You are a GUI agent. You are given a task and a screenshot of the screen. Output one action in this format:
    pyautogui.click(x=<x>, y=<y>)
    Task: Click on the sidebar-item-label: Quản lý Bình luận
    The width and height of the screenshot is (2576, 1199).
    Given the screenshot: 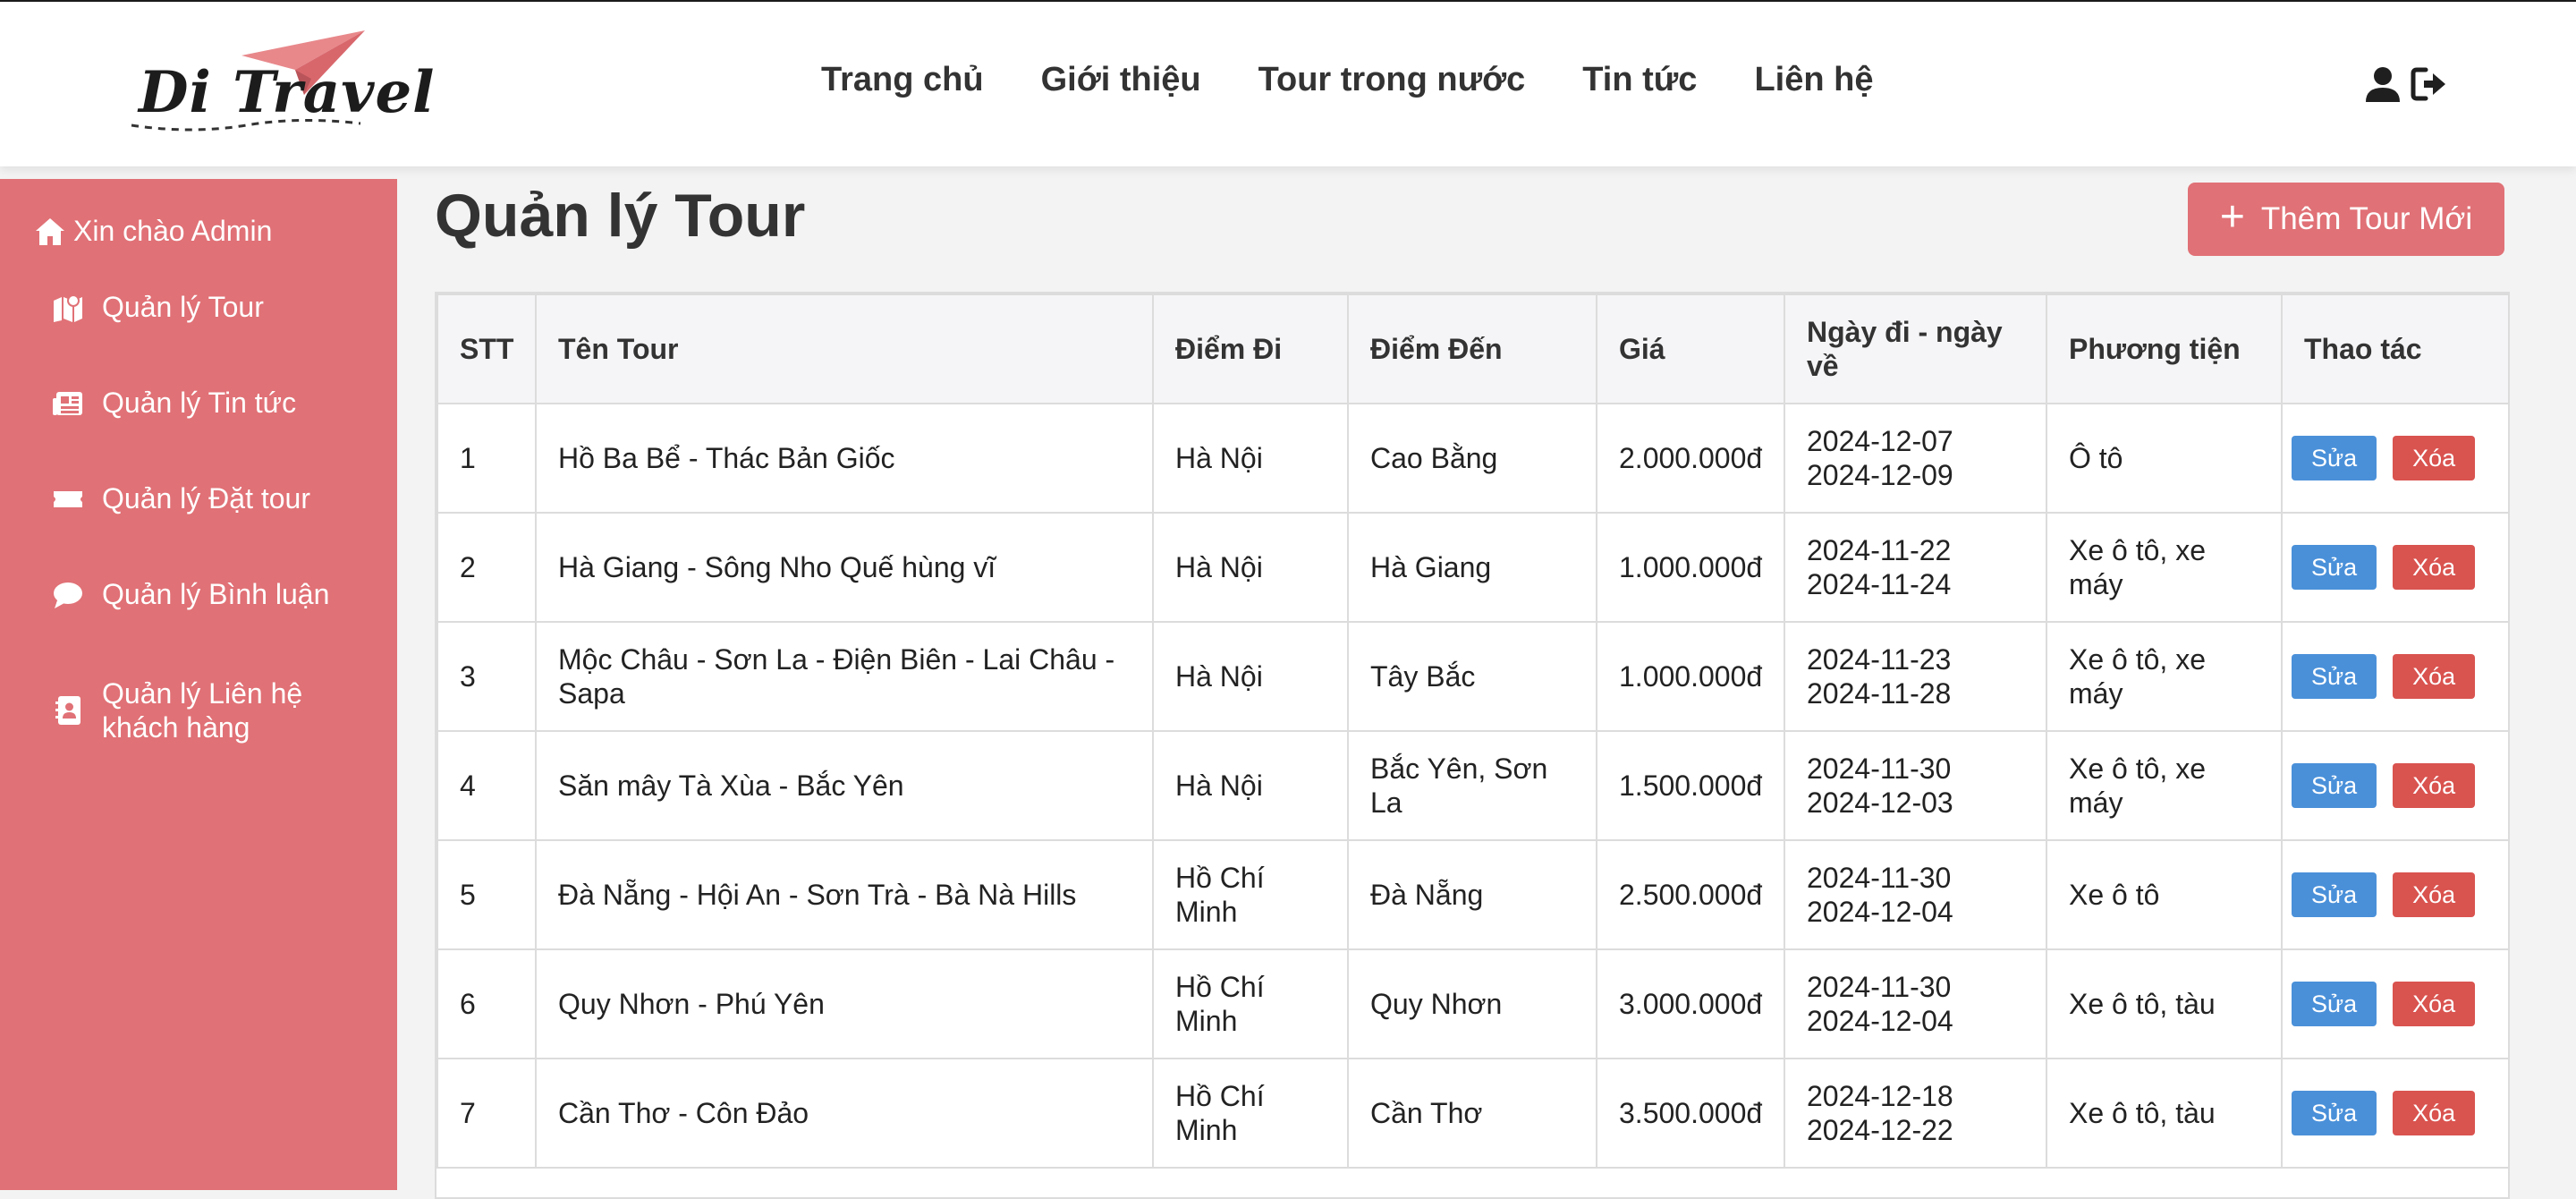 What is the action you would take?
    pyautogui.click(x=216, y=594)
    